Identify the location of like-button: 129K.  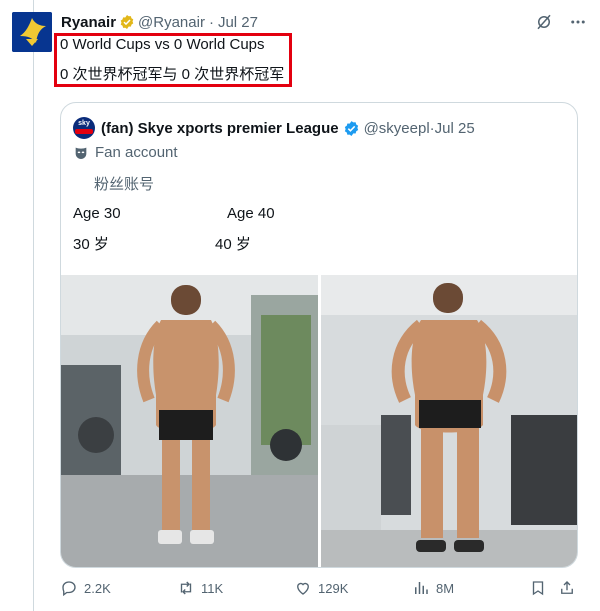
(321, 588).